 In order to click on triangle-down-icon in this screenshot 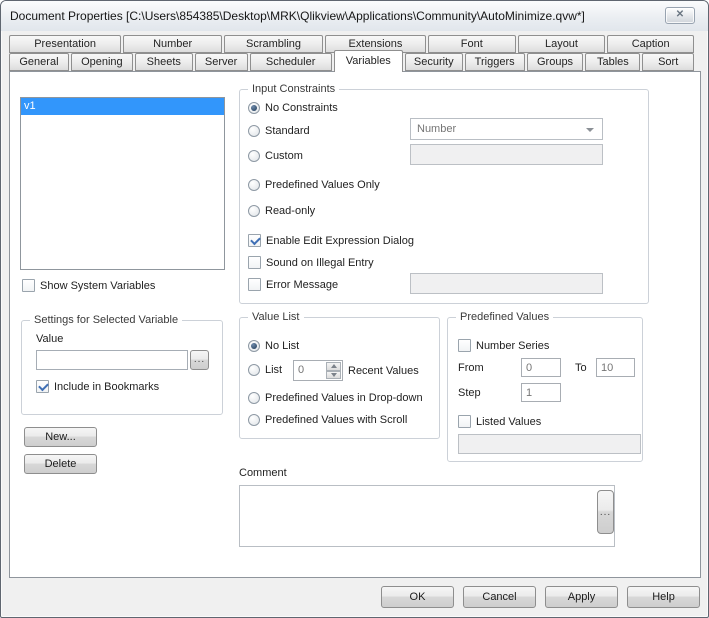, I will do `click(333, 374)`.